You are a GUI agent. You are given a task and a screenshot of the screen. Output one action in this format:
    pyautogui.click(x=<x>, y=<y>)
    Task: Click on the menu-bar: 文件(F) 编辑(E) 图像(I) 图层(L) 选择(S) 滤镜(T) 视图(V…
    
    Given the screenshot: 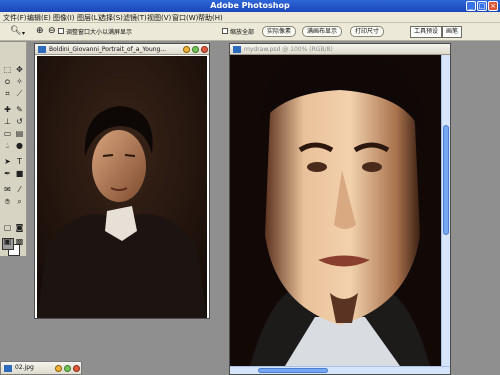 What is the action you would take?
    pyautogui.click(x=250, y=17)
    